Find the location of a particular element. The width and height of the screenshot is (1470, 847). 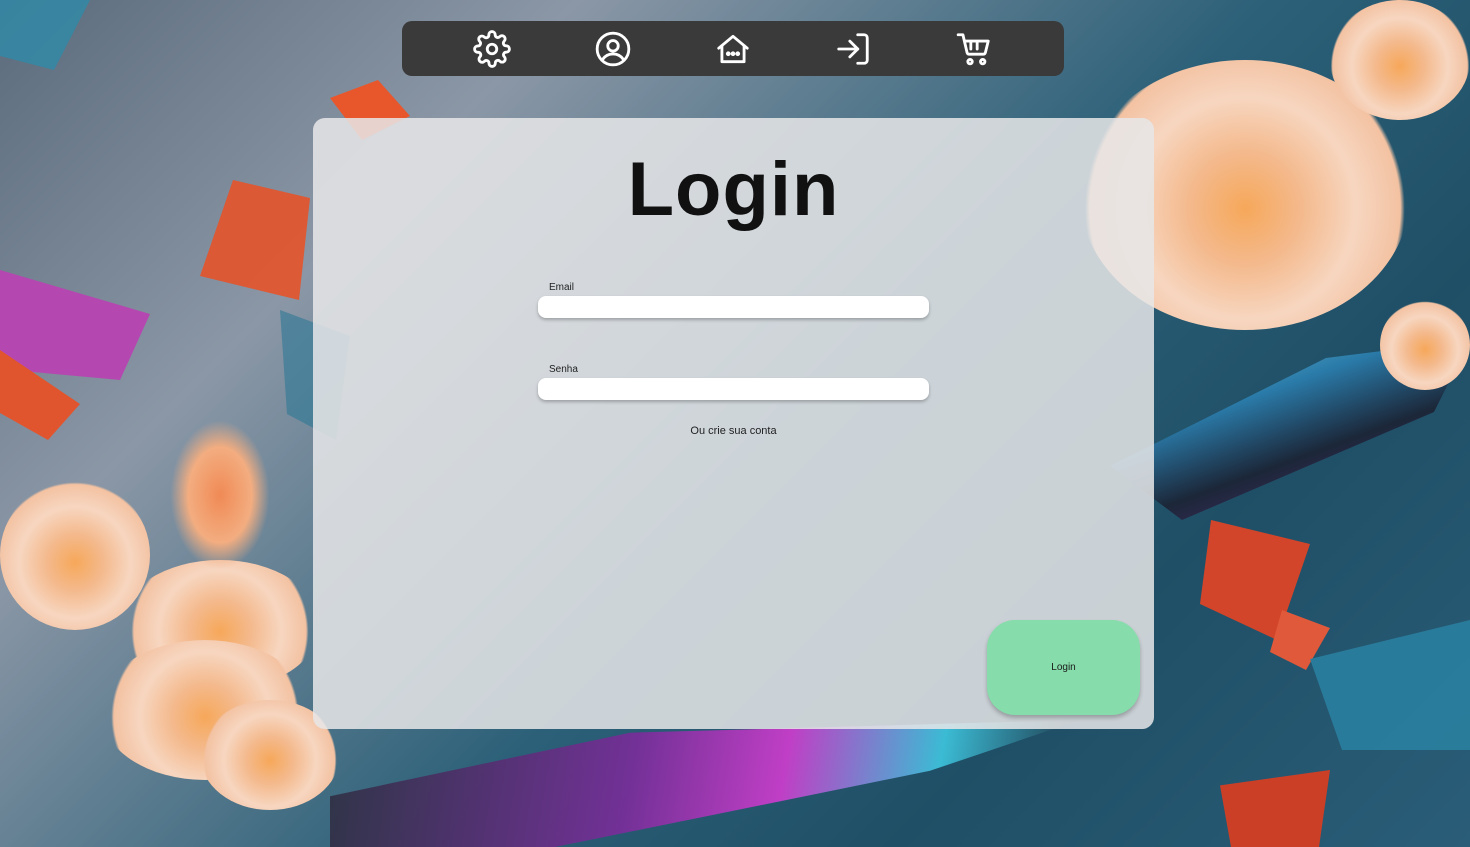

password-label: Senha is located at coordinates (563, 369).